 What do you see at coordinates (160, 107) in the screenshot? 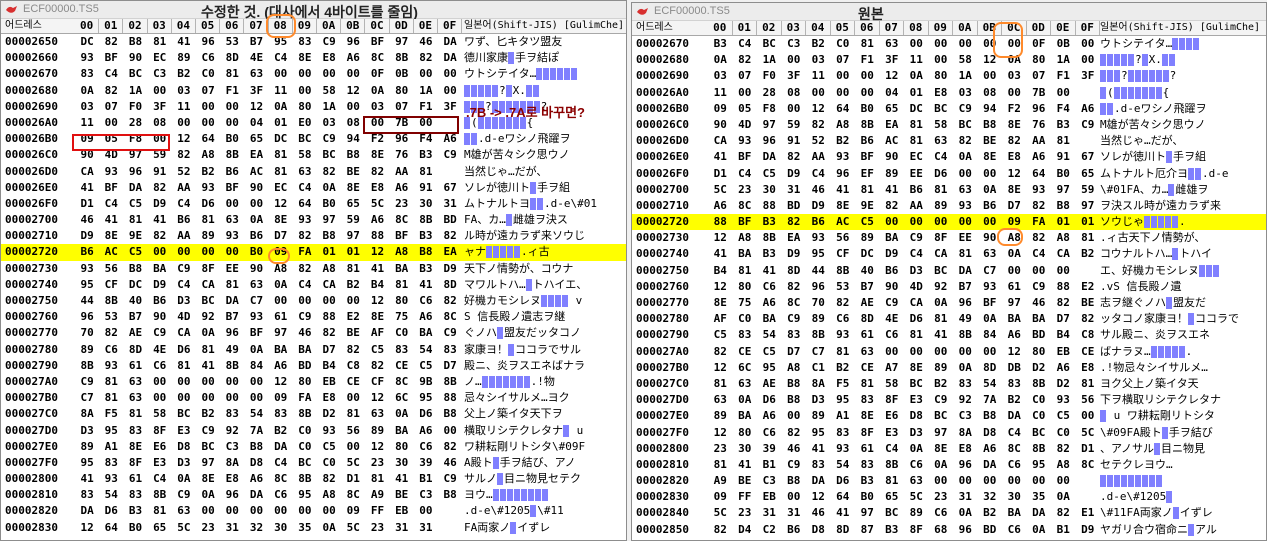
I see `hex-byte: 3F` at bounding box center [160, 107].